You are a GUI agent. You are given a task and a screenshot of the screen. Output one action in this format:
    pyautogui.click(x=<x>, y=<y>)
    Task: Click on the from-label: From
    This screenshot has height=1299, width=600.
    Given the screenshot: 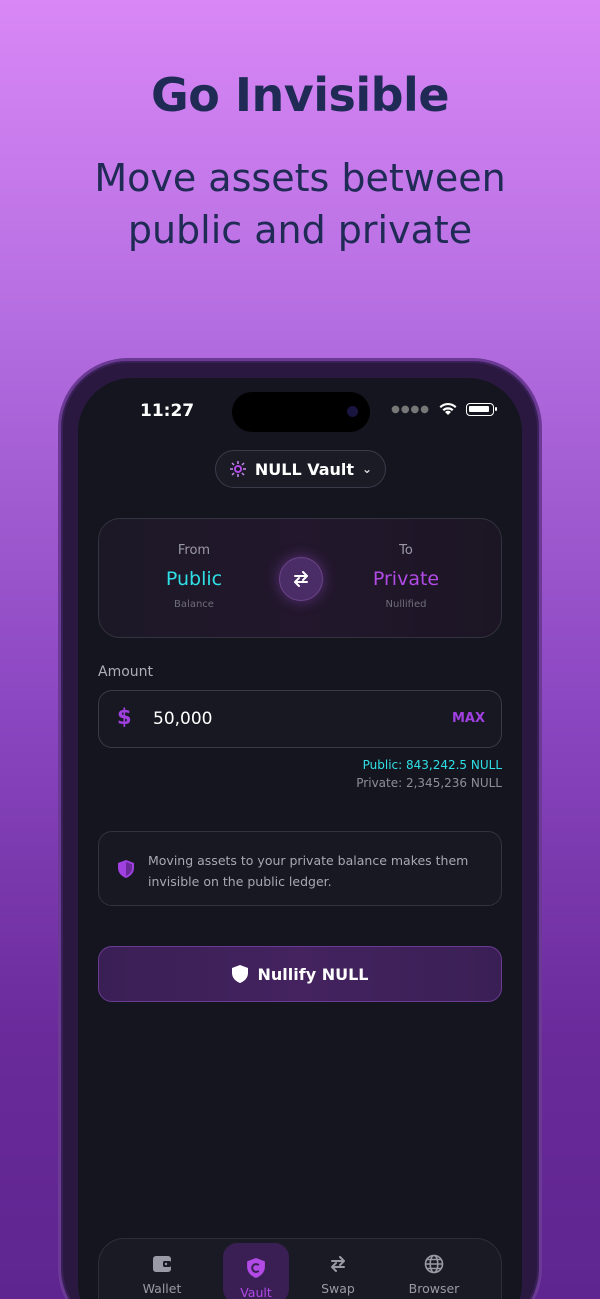 What is the action you would take?
    pyautogui.click(x=194, y=550)
    